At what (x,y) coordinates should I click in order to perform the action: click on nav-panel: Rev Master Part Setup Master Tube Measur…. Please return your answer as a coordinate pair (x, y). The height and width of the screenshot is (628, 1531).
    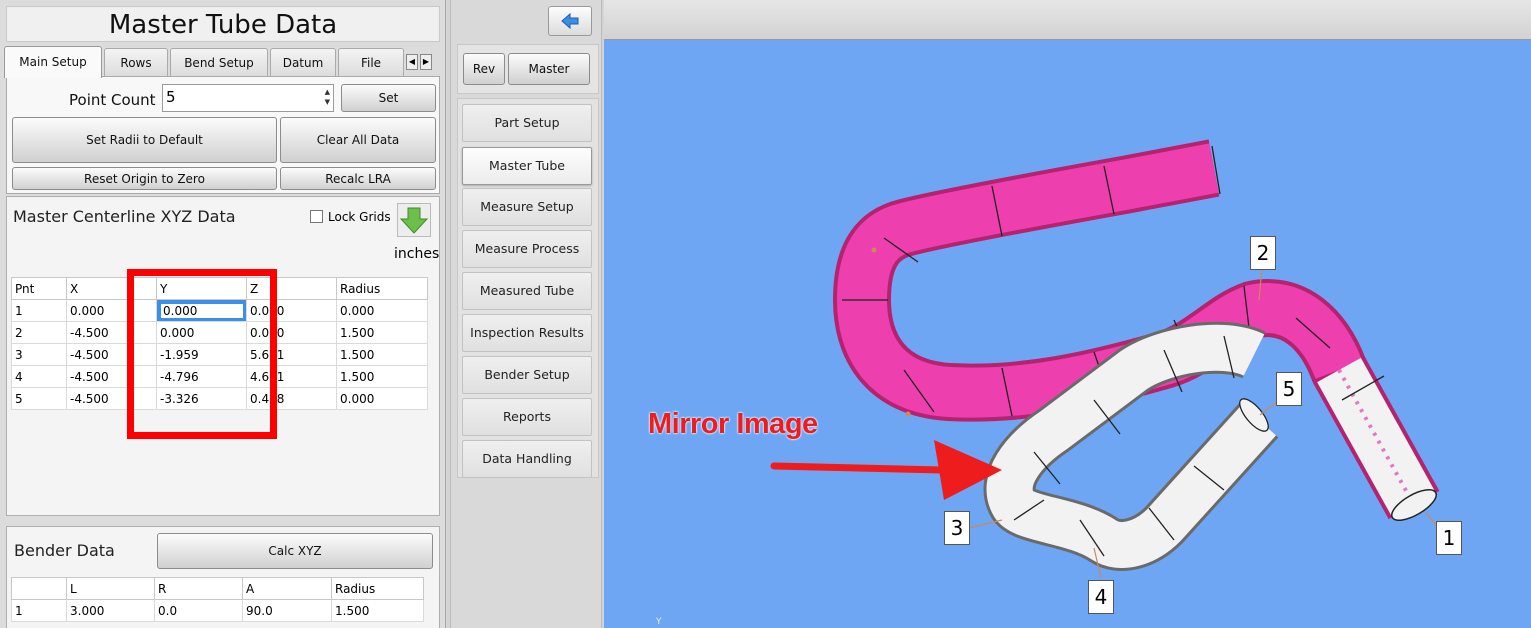
    Looking at the image, I should click on (526, 314).